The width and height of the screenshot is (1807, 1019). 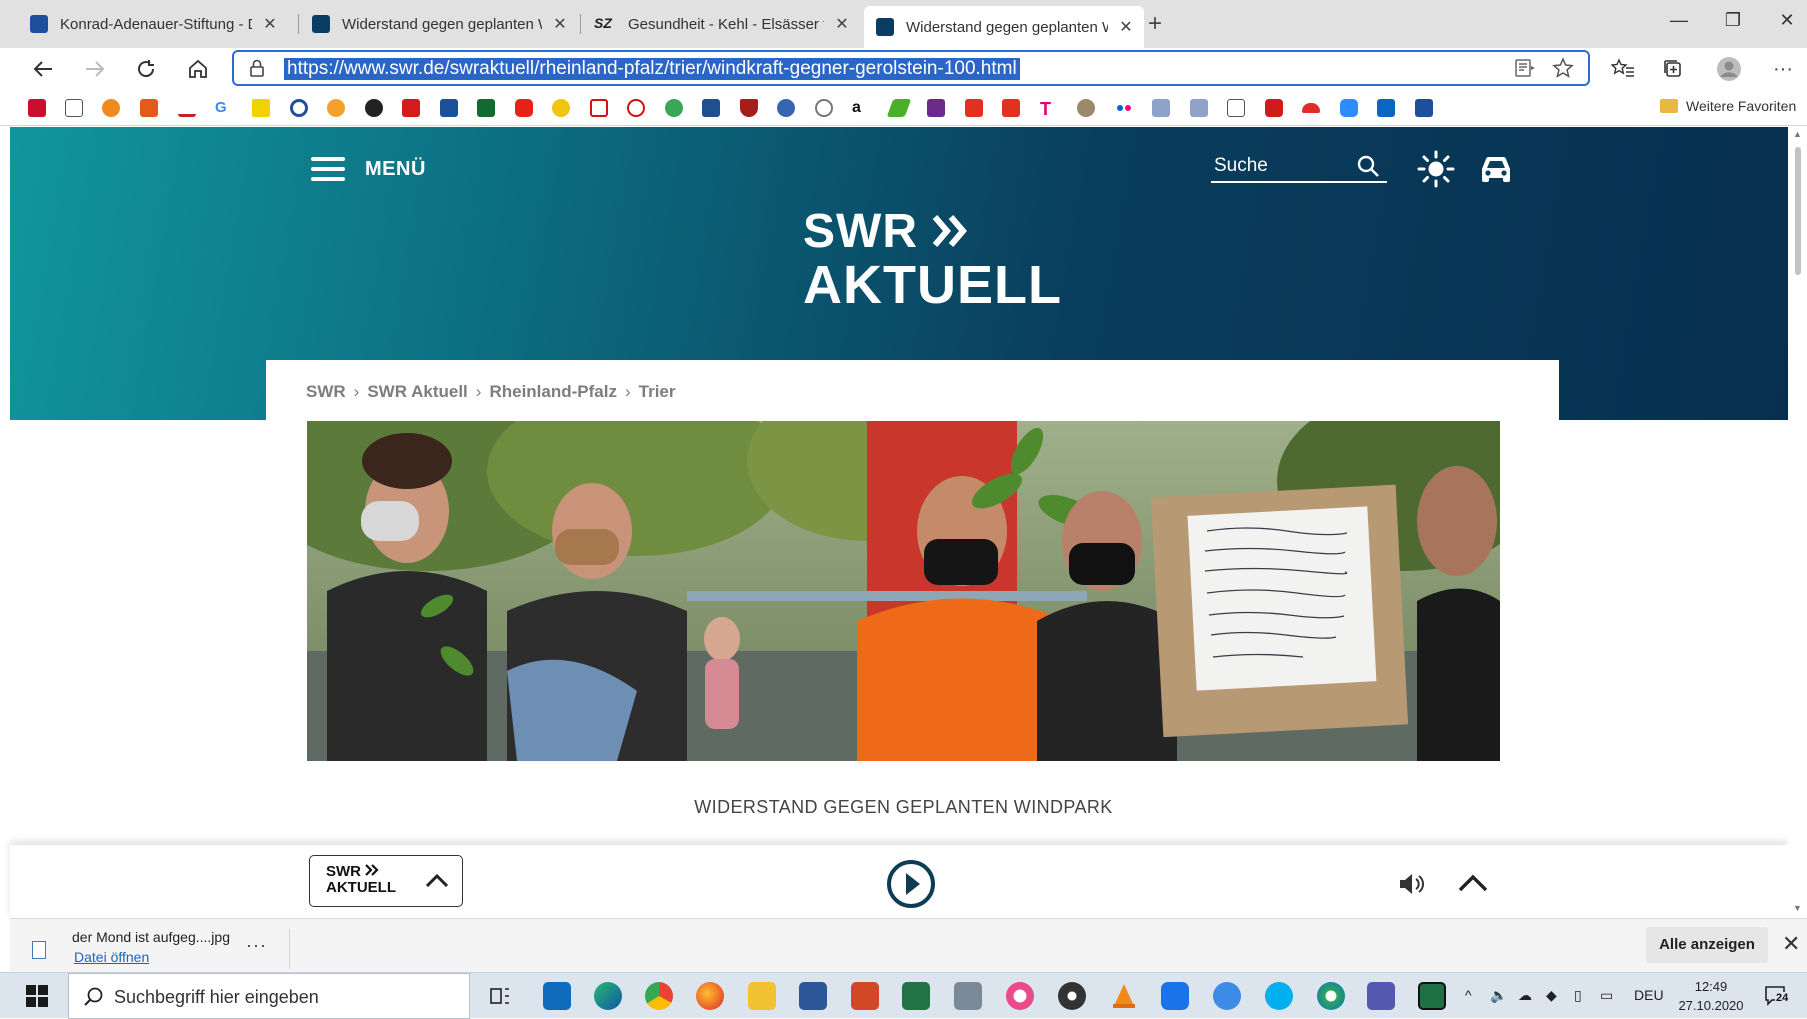 I want to click on forward-icon, so click(x=95, y=69).